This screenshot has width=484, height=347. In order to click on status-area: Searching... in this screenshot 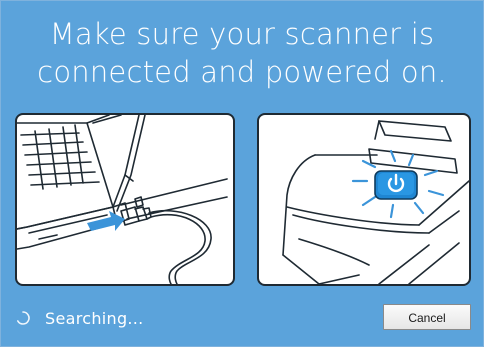, I will do `click(79, 318)`.